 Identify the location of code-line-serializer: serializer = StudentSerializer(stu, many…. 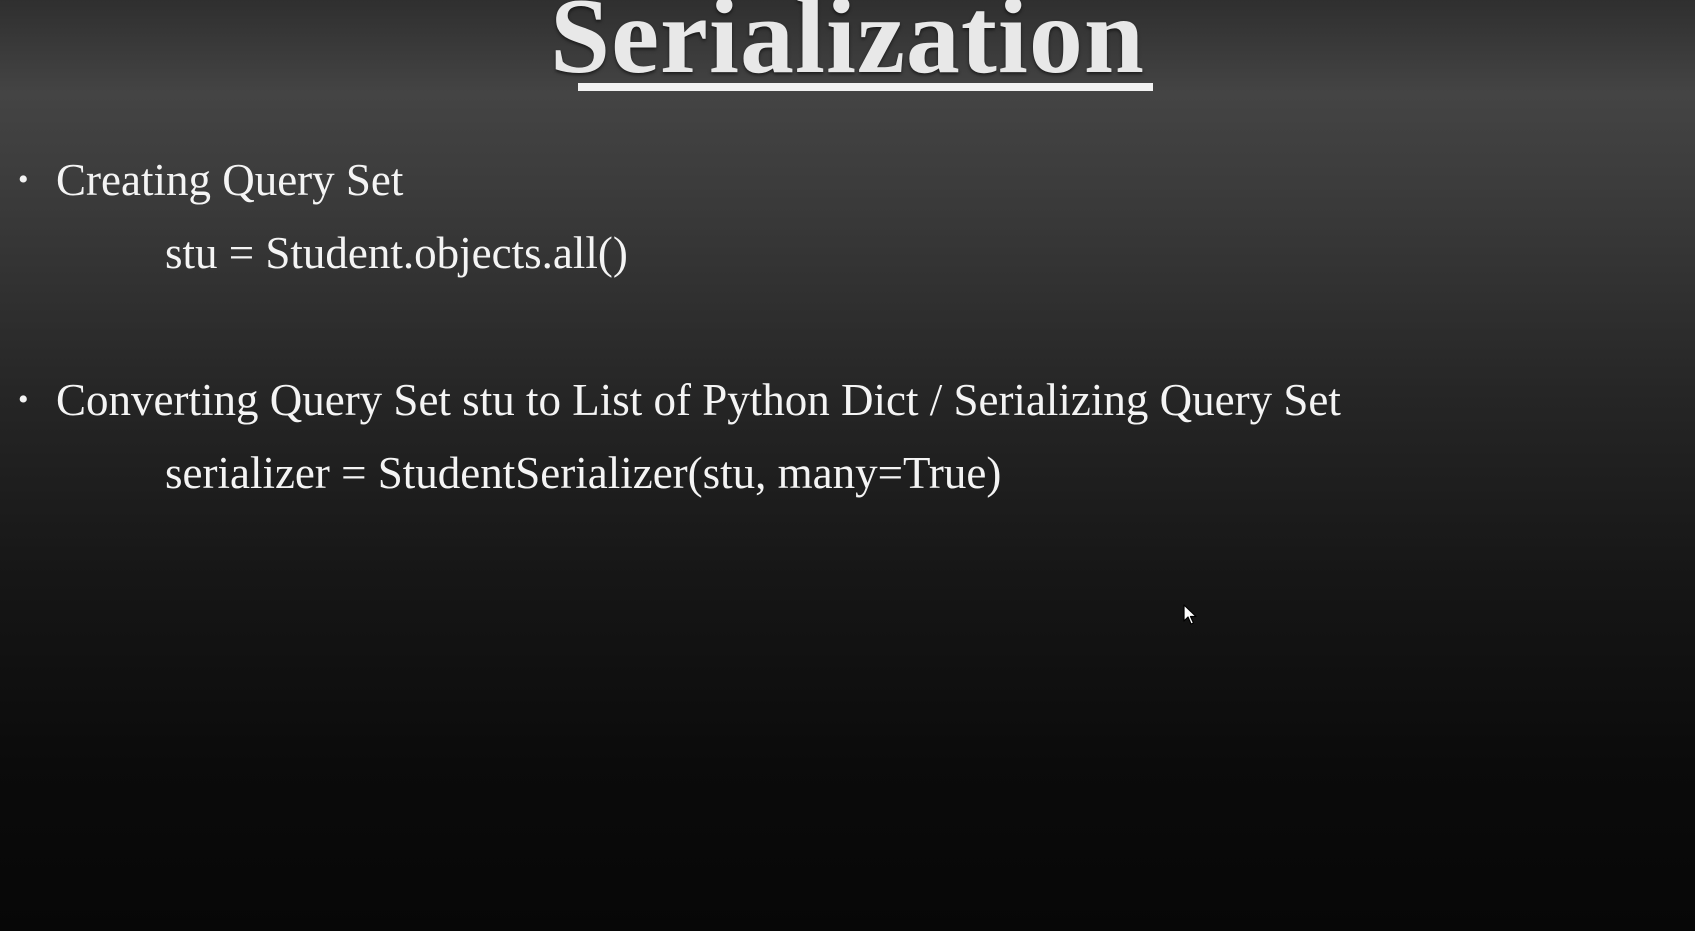
(583, 473).